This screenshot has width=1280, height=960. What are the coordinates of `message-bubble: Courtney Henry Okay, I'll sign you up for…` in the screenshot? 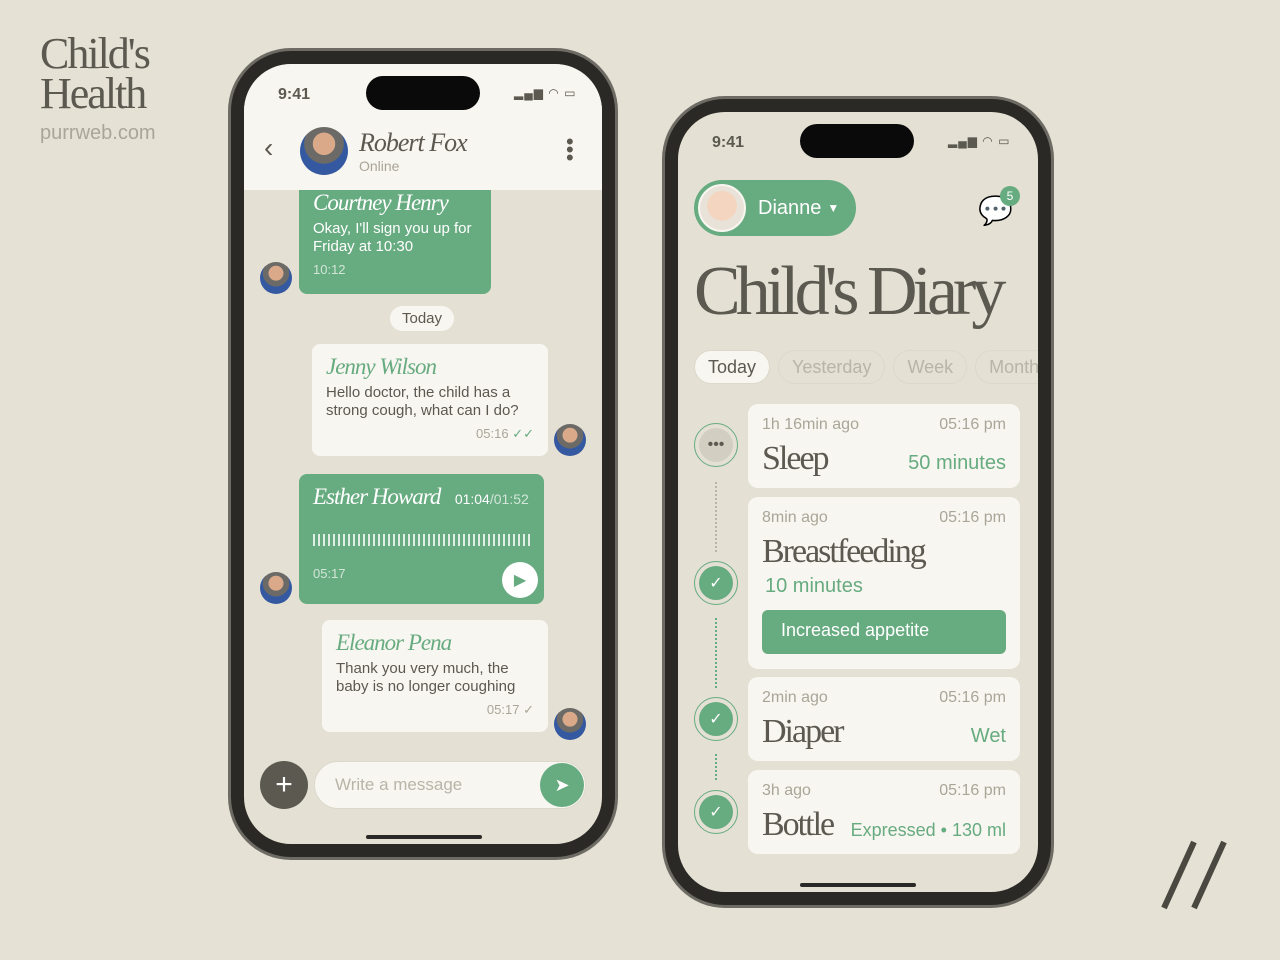 It's located at (395, 242).